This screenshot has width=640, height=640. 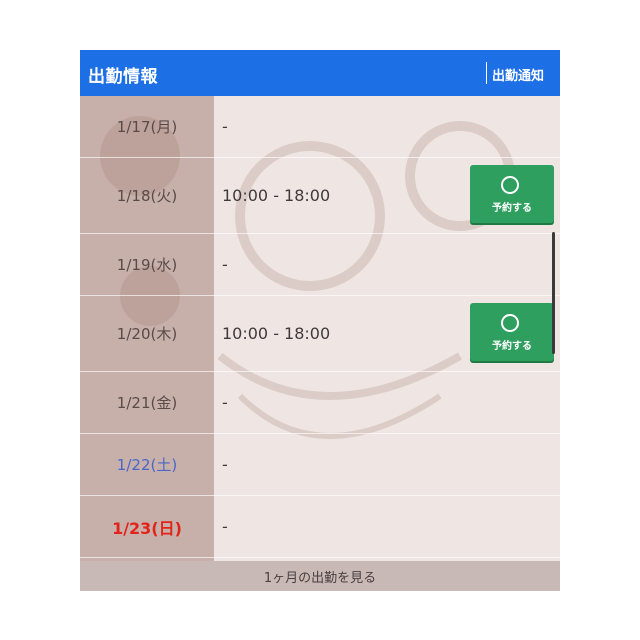 I want to click on schedule-date: 1/20(木), so click(x=147, y=334).